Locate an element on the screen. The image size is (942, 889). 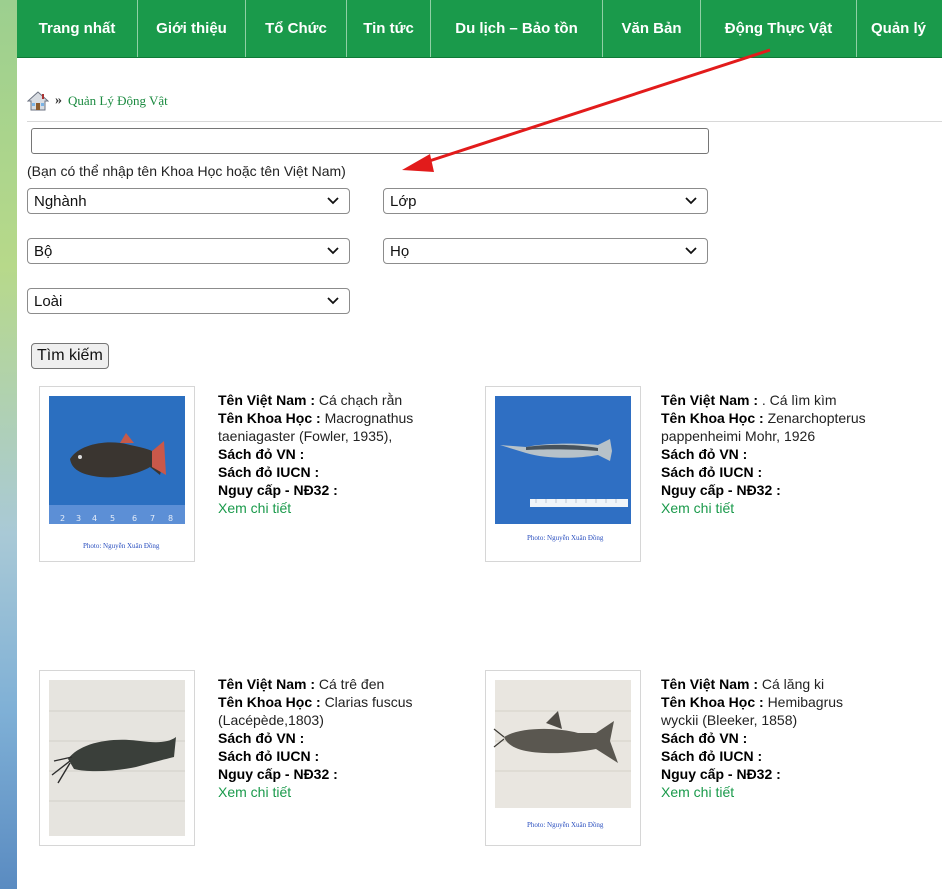
search-button: Tìm kiếm is located at coordinates (70, 356).